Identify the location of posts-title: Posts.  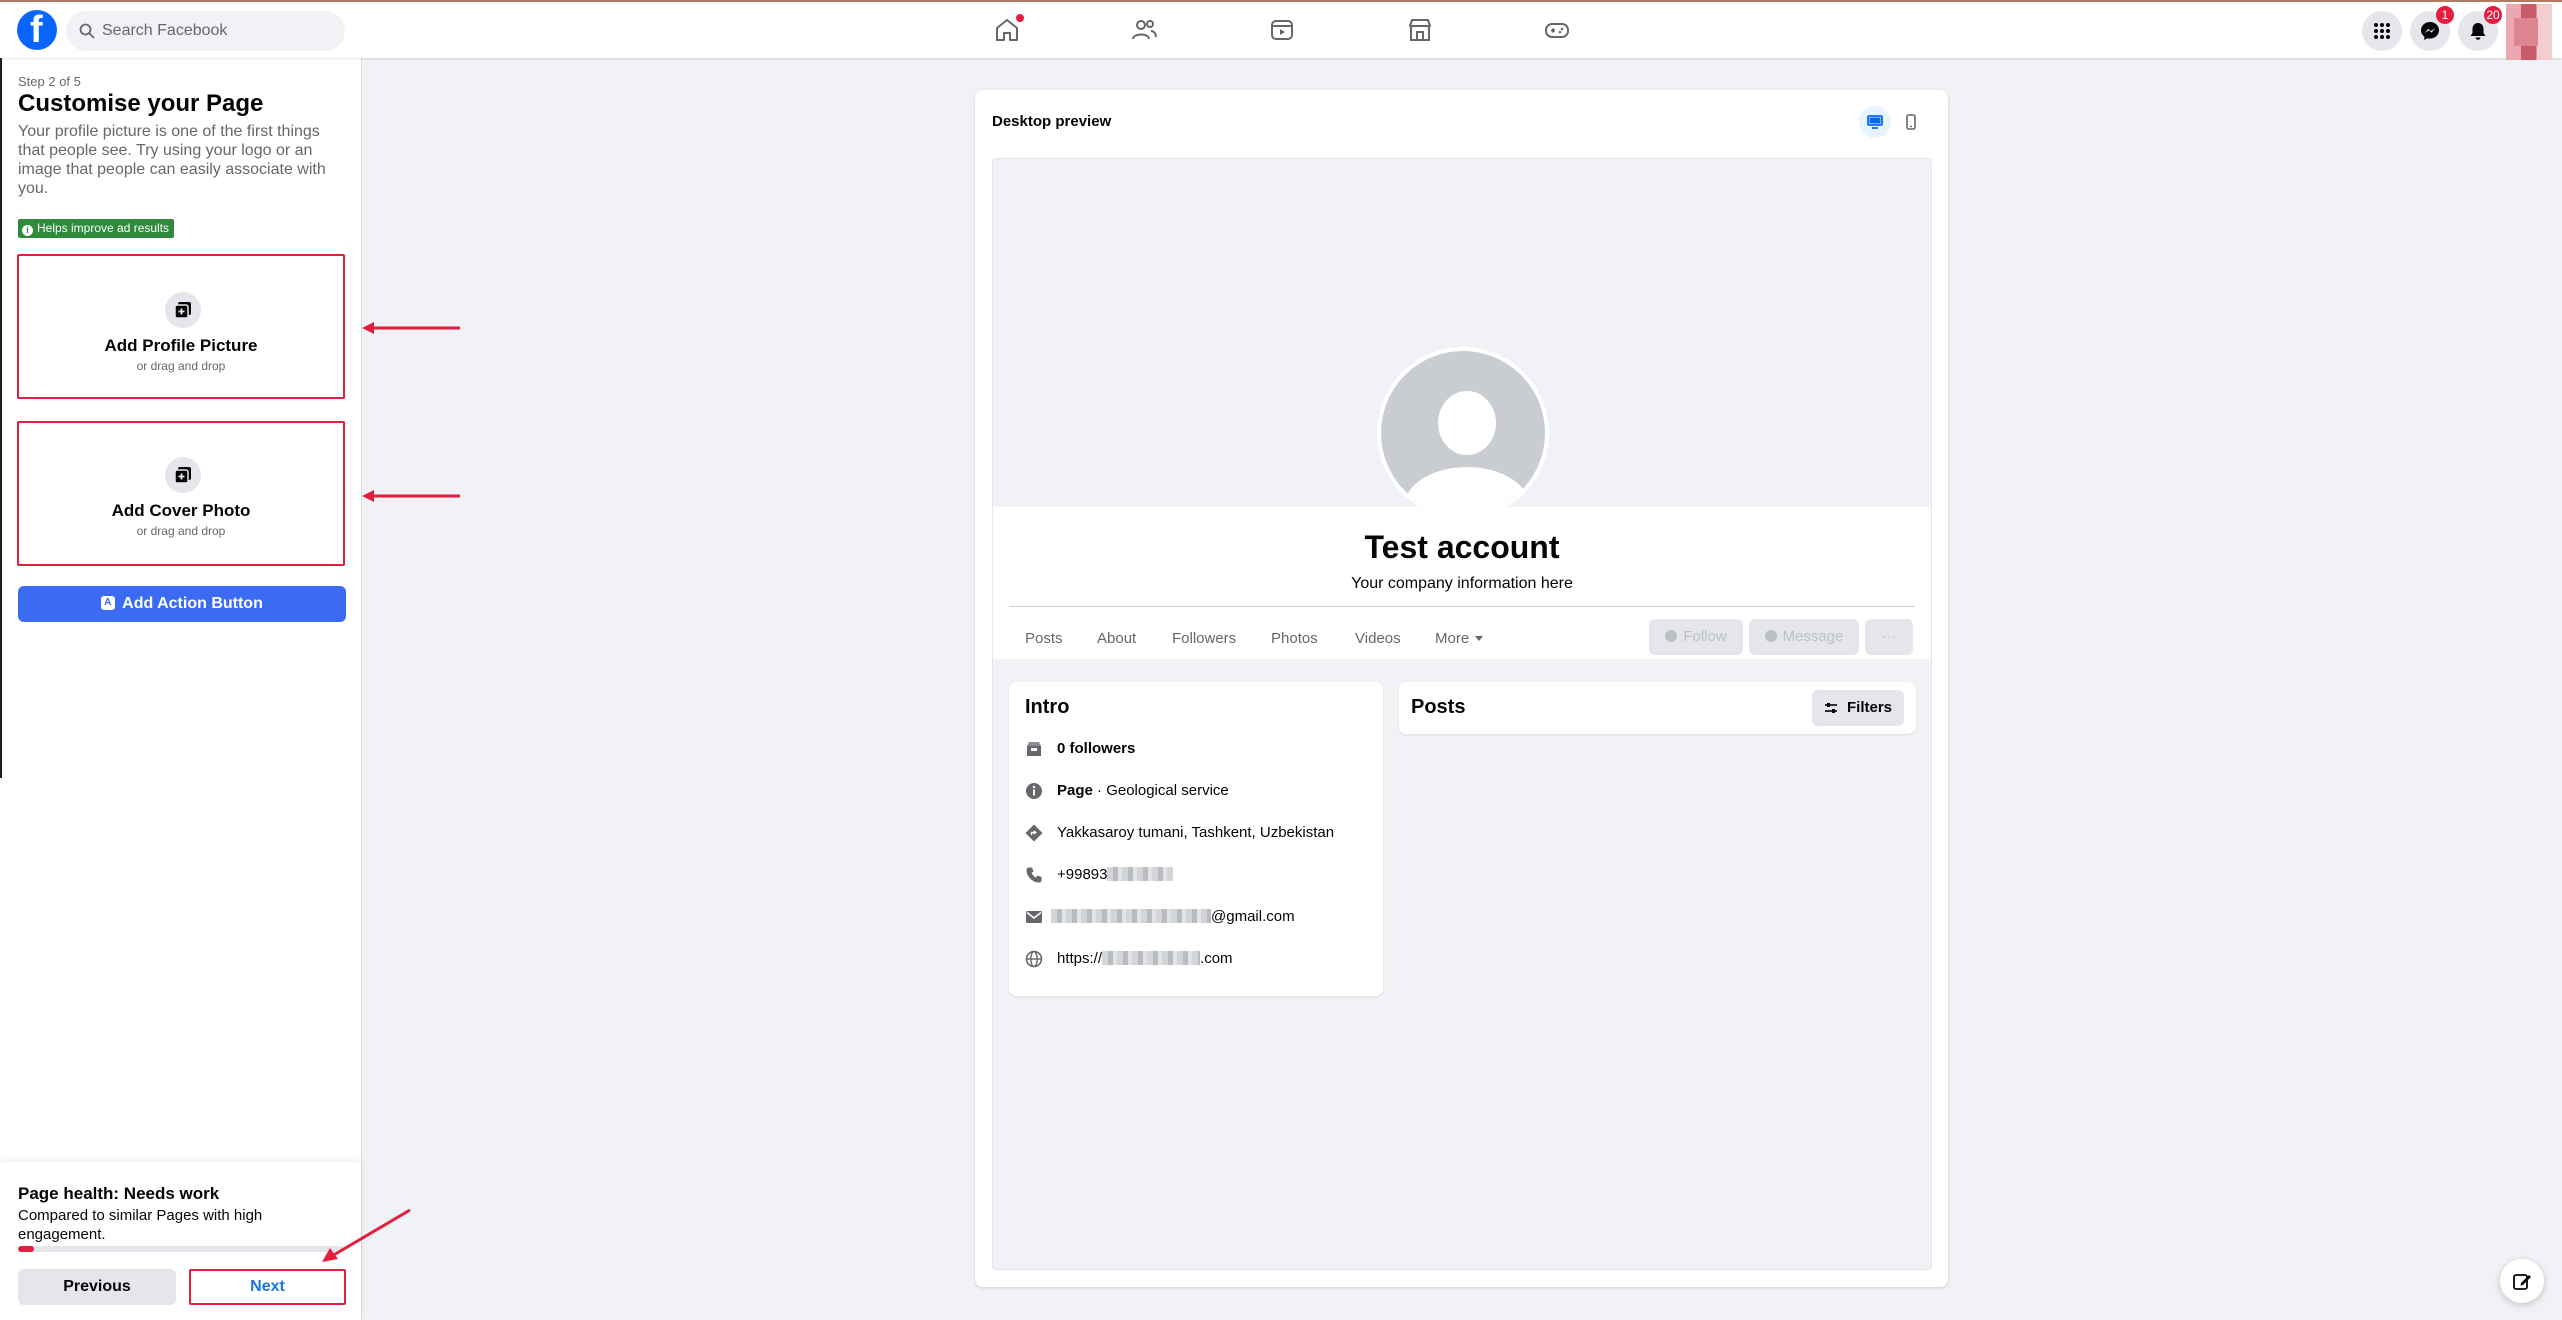
(1438, 707).